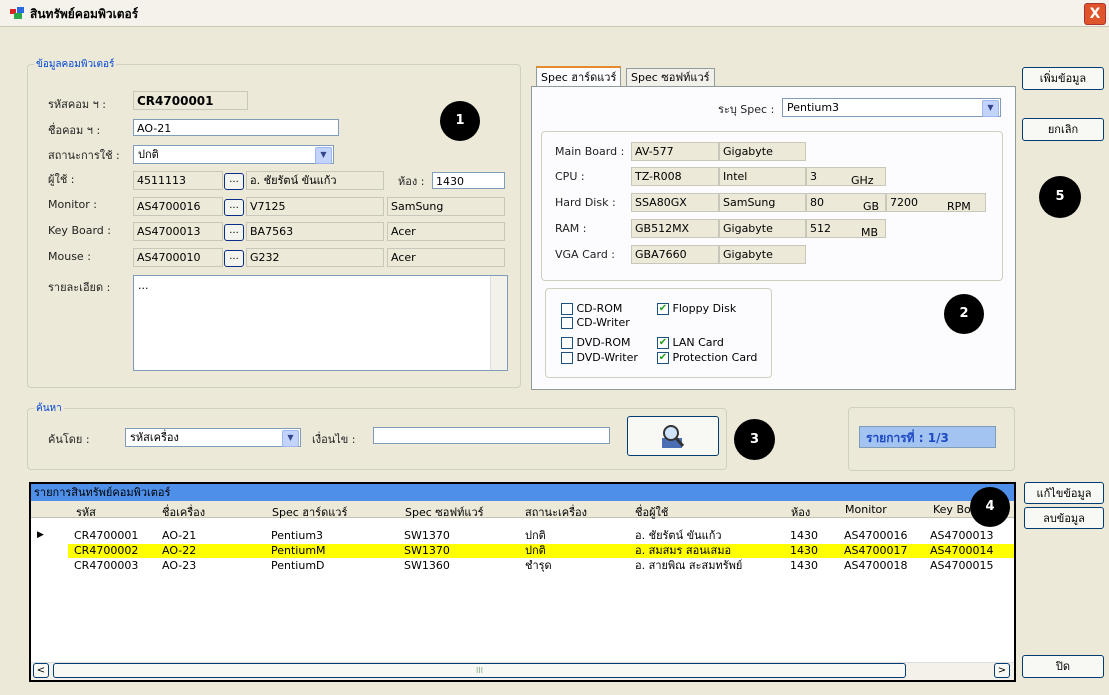 This screenshot has height=695, width=1109. I want to click on cell-keyboard: AS4700015, so click(962, 565).